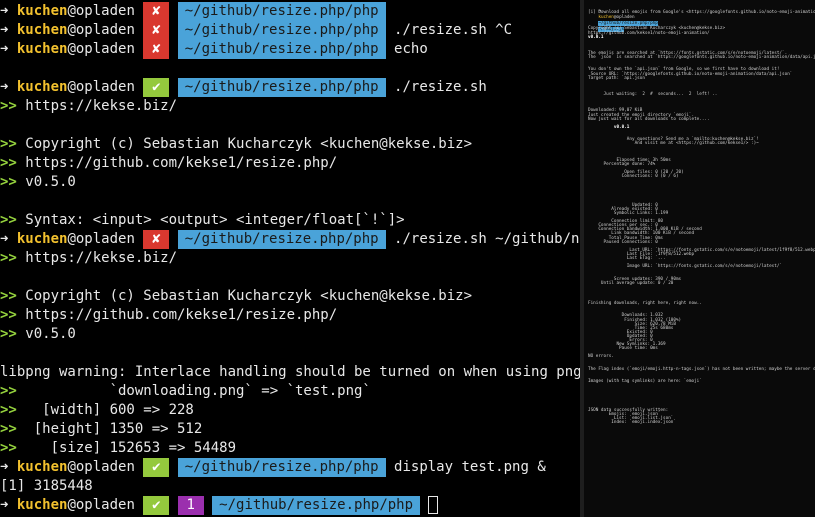 This screenshot has width=815, height=517. What do you see at coordinates (126, 448) in the screenshot?
I see `output-text: [size] 152653 => 54489` at bounding box center [126, 448].